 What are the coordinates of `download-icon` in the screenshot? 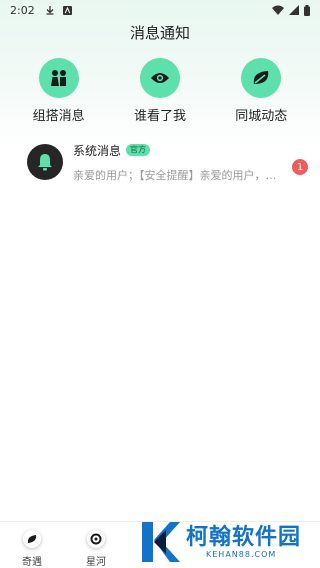 It's located at (50, 10).